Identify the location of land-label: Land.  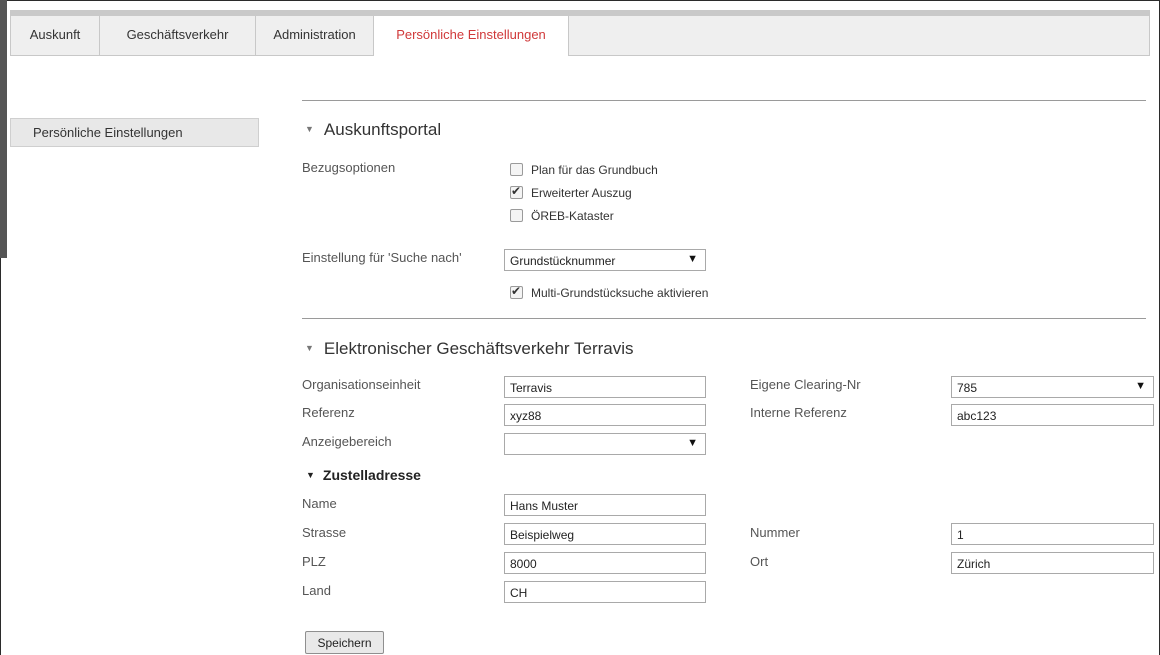
(316, 590).